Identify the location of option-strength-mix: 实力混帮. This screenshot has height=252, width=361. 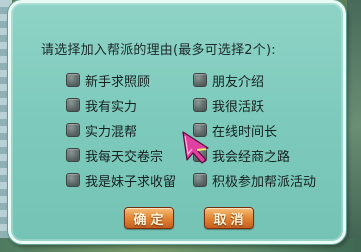
(101, 130).